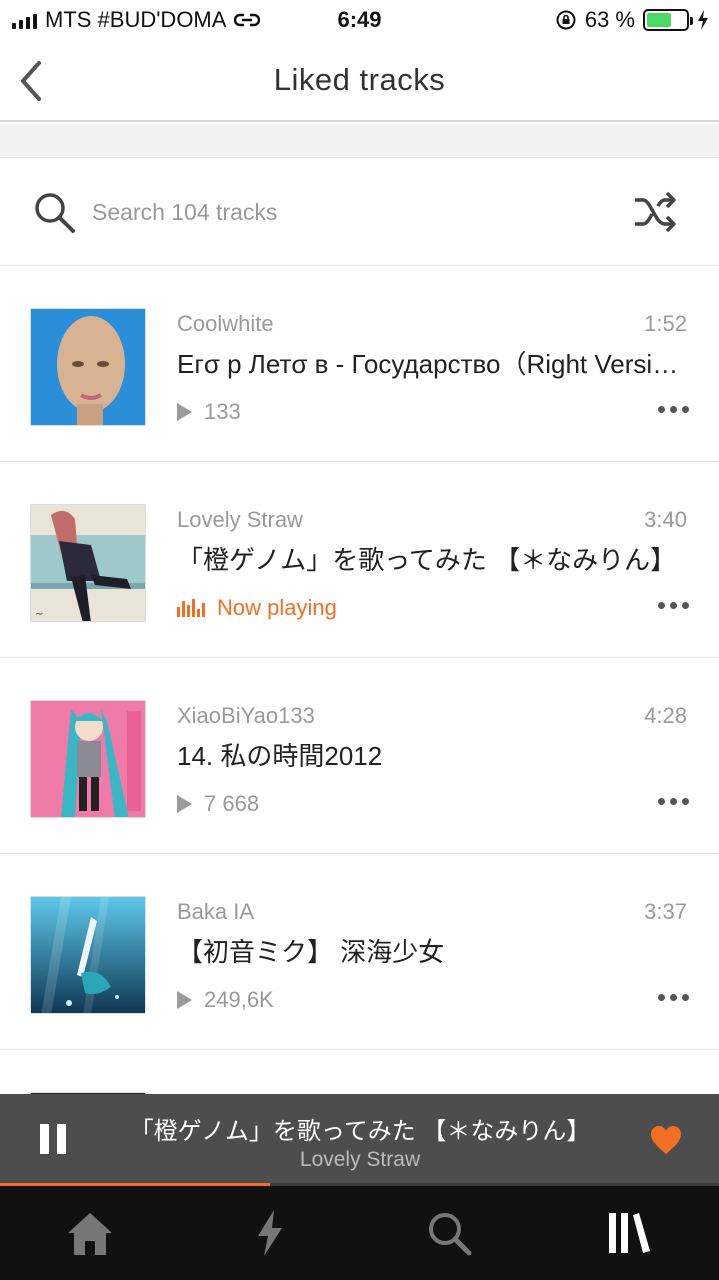 The height and width of the screenshot is (1280, 719). What do you see at coordinates (216, 911) in the screenshot?
I see `track-artist: Baka IA` at bounding box center [216, 911].